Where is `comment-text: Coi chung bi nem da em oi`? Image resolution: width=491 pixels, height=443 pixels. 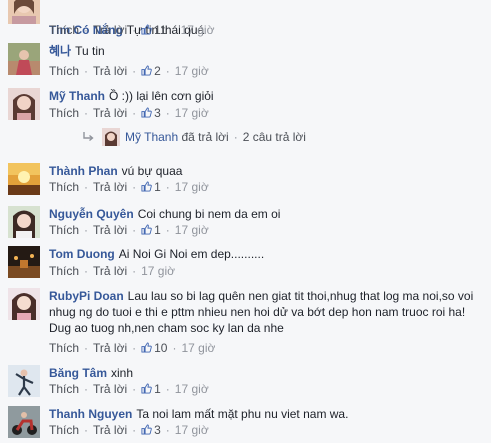
comment-text: Coi chung bi nem da em oi is located at coordinates (209, 214).